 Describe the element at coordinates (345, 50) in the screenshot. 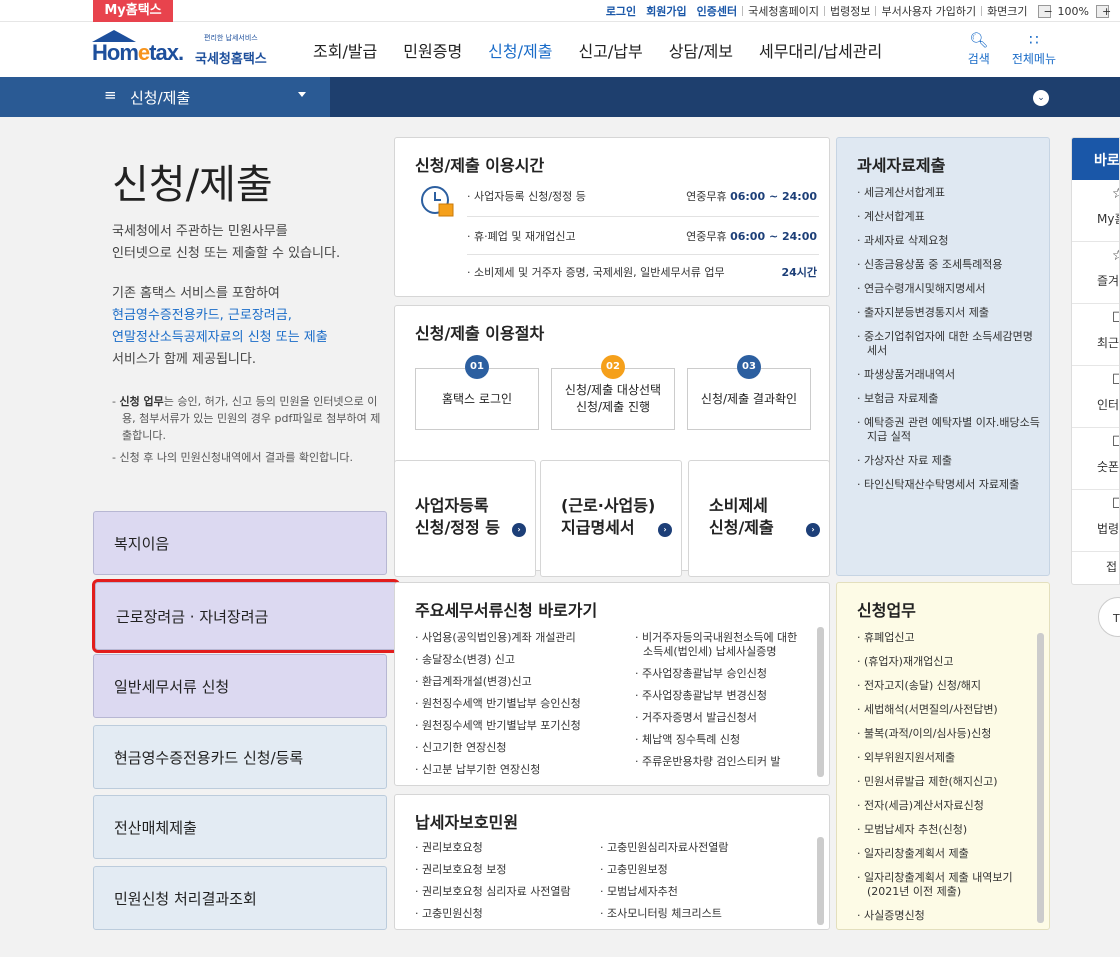

I see `nav-inquiry: 조회/발급` at that location.